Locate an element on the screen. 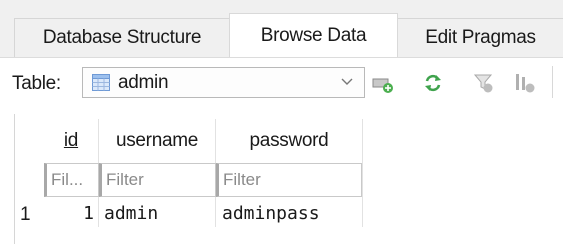  column-divider is located at coordinates (362, 173).